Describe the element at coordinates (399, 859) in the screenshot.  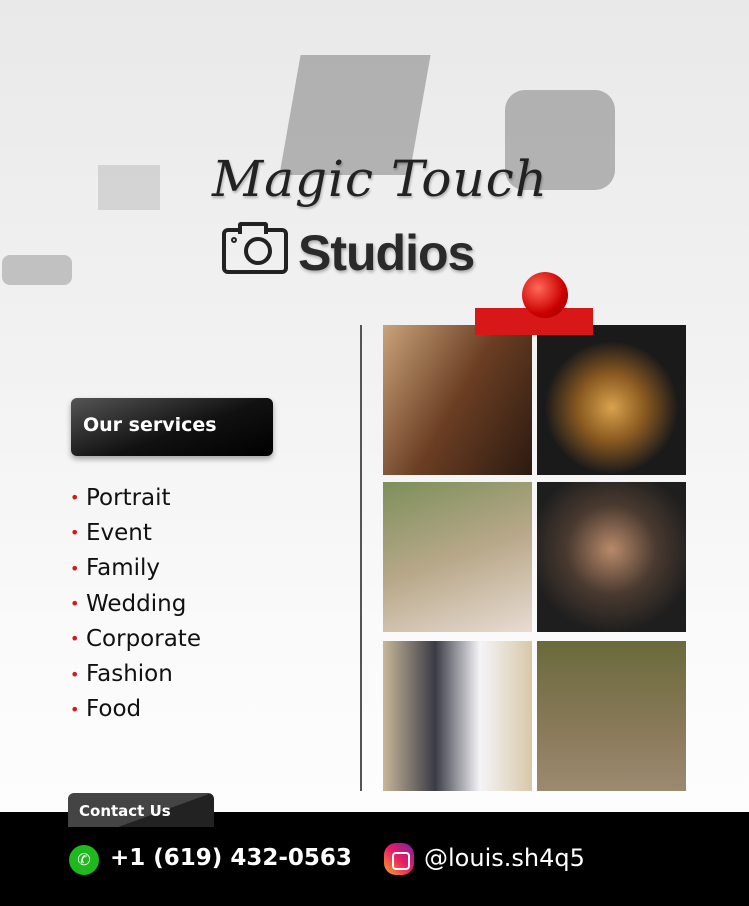
I see `instagram-icon` at that location.